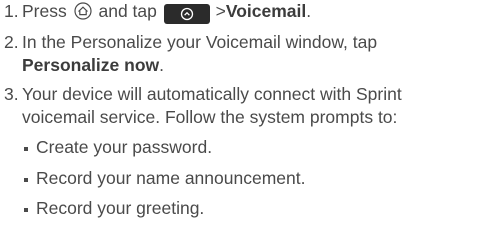 This screenshot has height=240, width=478. I want to click on menu-target-personalize-now: Personalize now, so click(91, 64).